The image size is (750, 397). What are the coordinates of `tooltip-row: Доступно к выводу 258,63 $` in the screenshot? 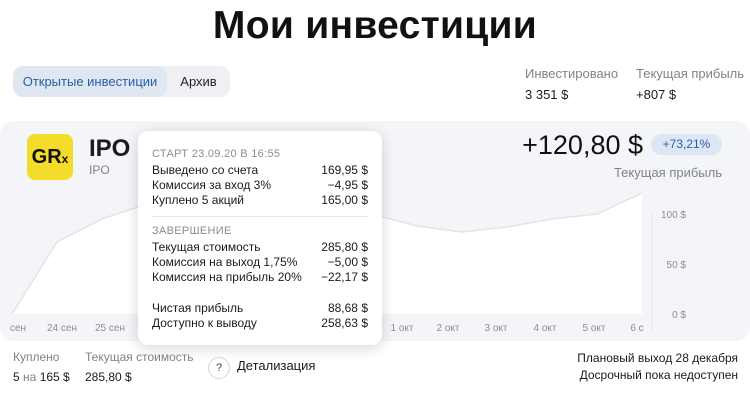 It's located at (260, 323).